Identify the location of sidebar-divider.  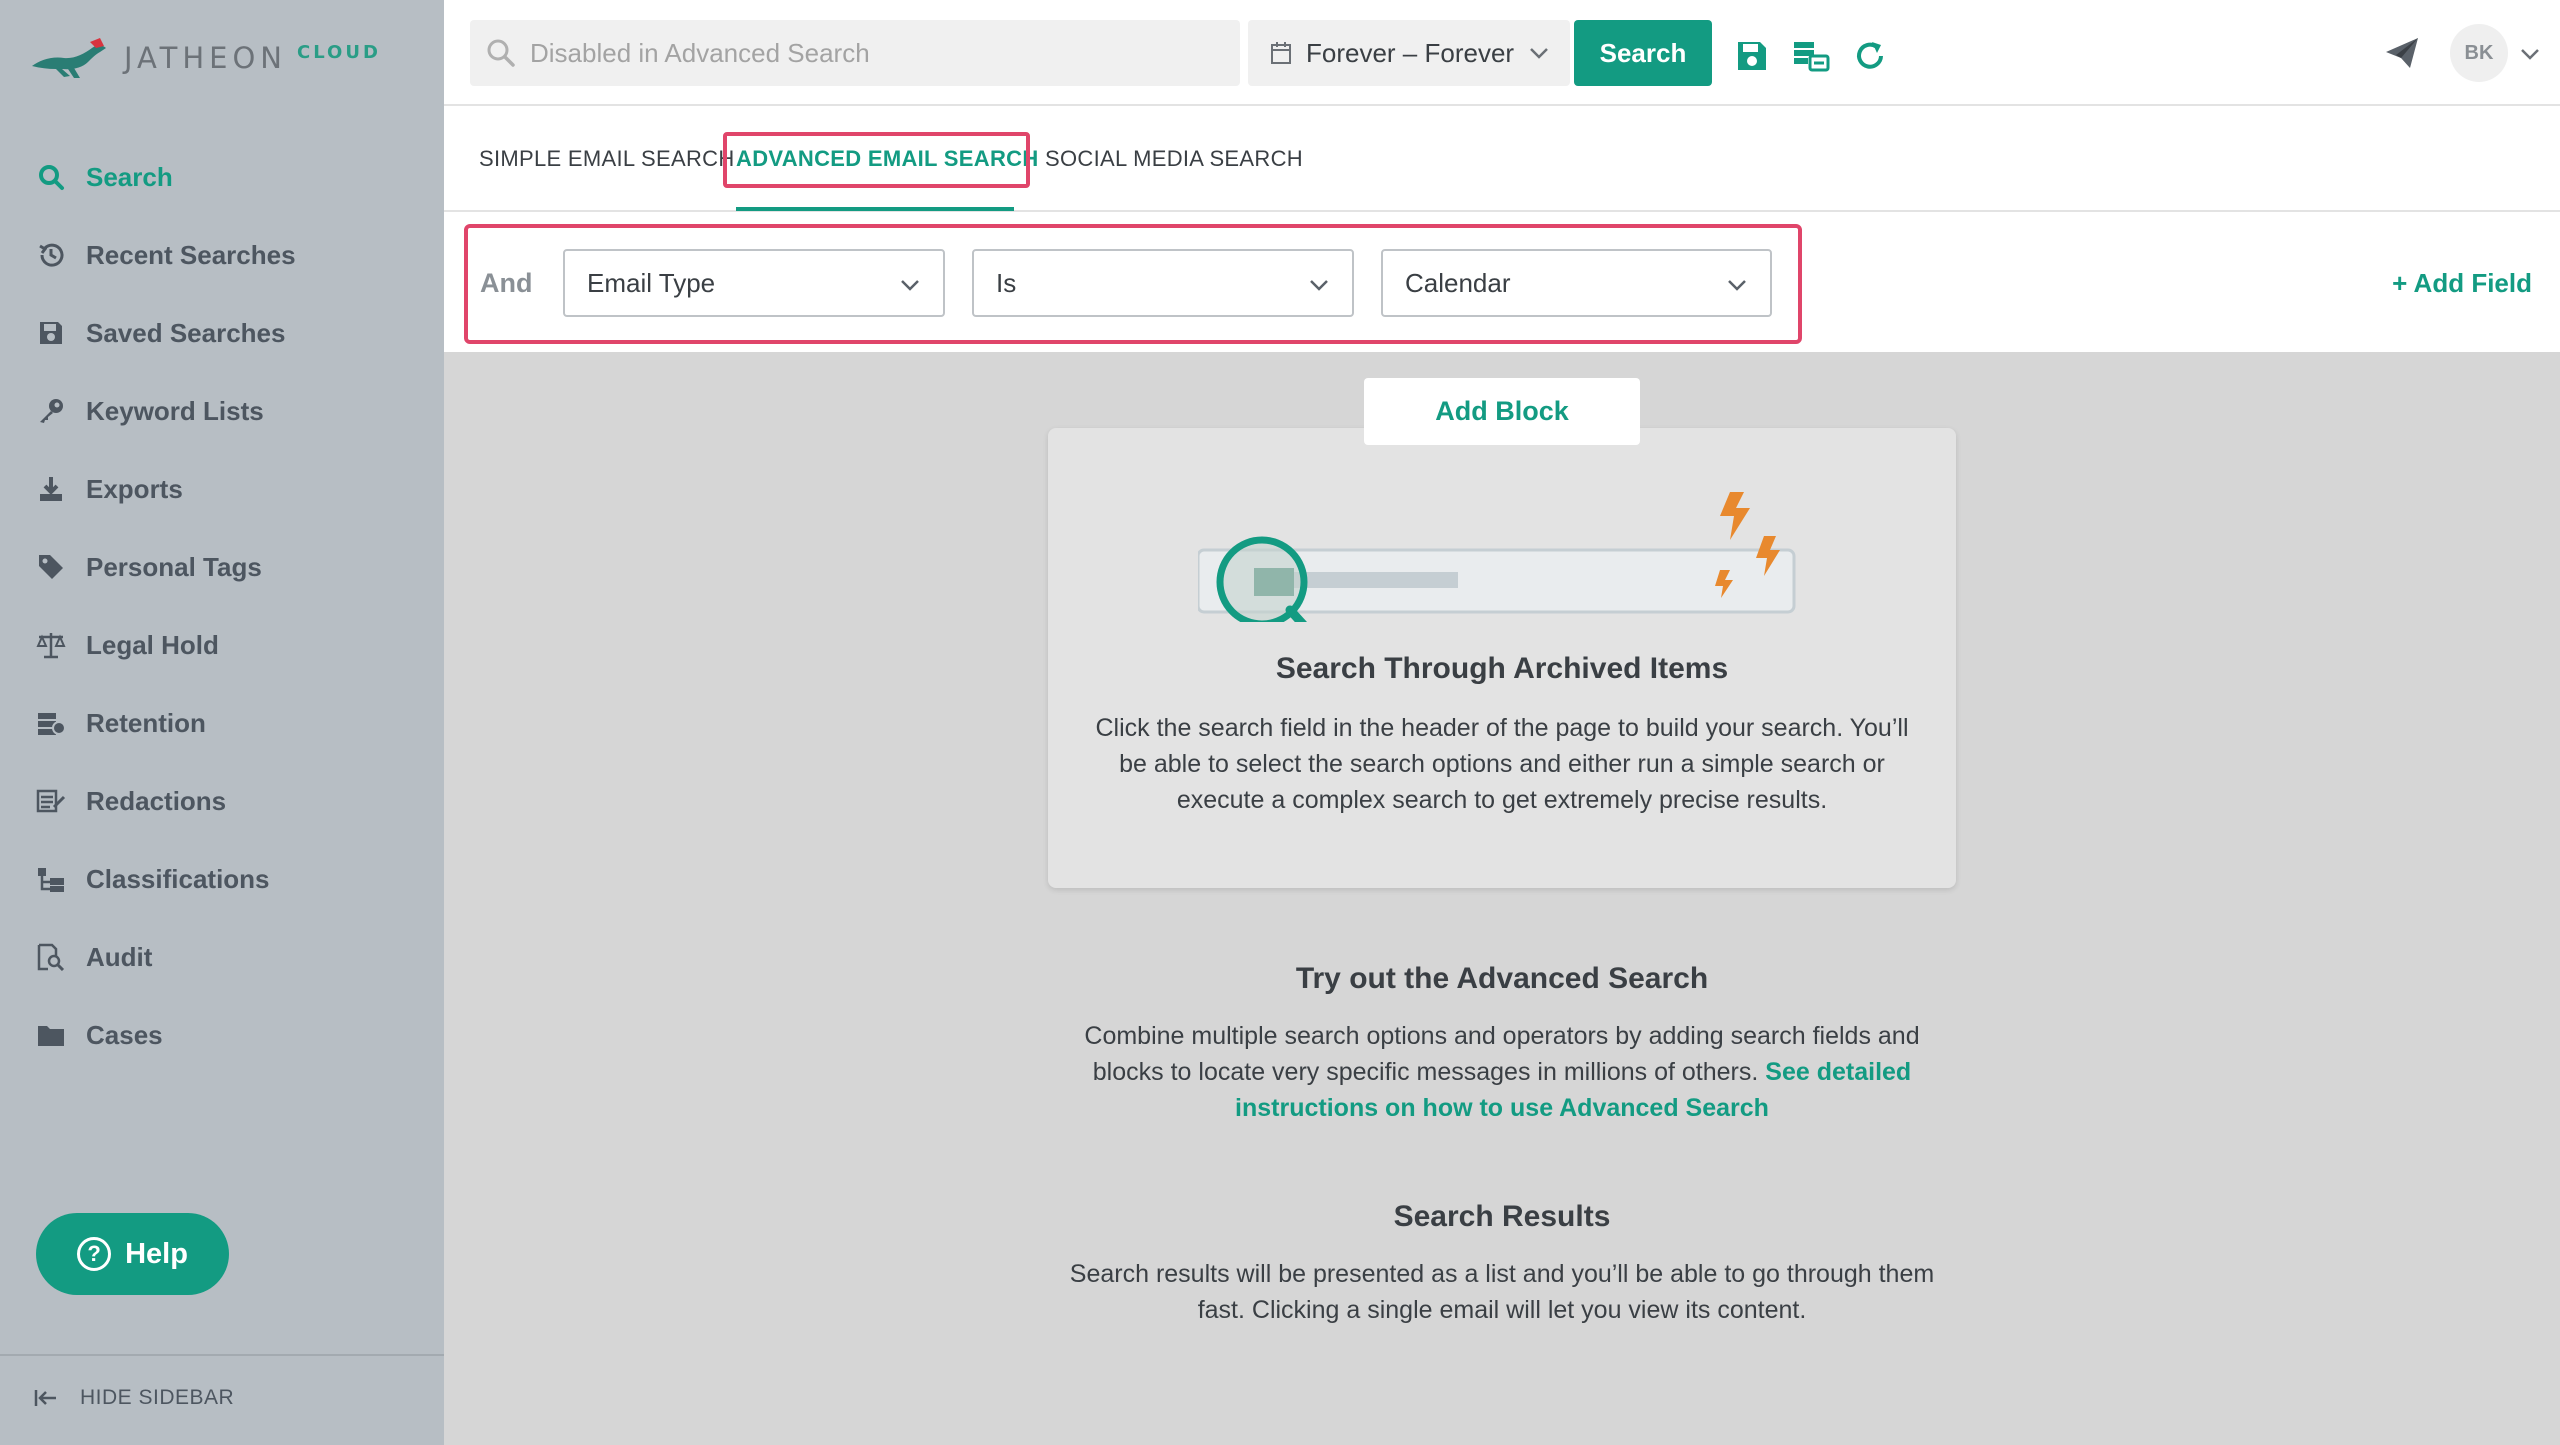
(222, 1355).